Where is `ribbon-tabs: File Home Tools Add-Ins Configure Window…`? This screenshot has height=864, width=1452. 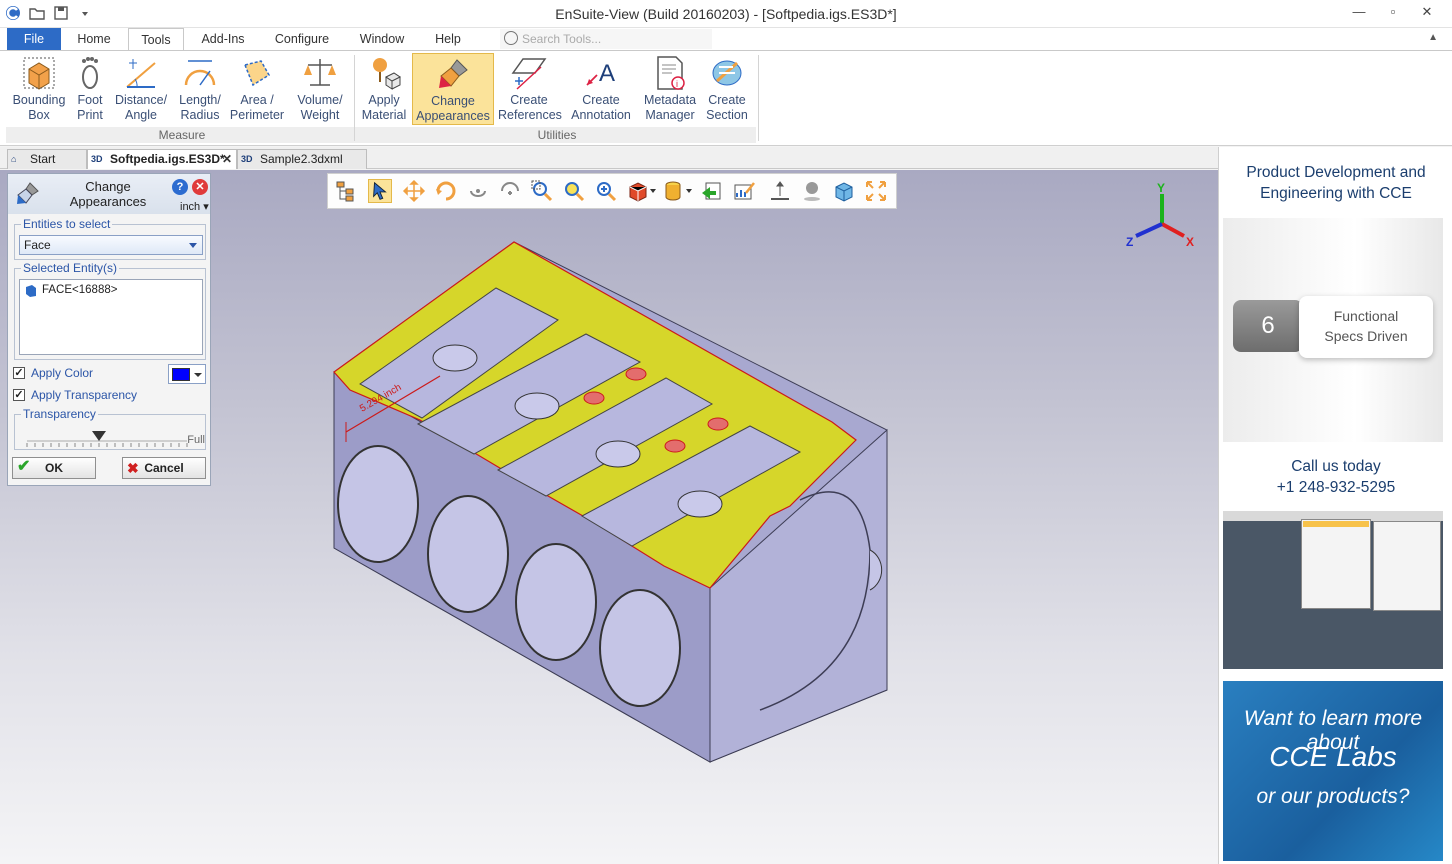
ribbon-tabs: File Home Tools Add-Ins Configure Window… is located at coordinates (726, 39).